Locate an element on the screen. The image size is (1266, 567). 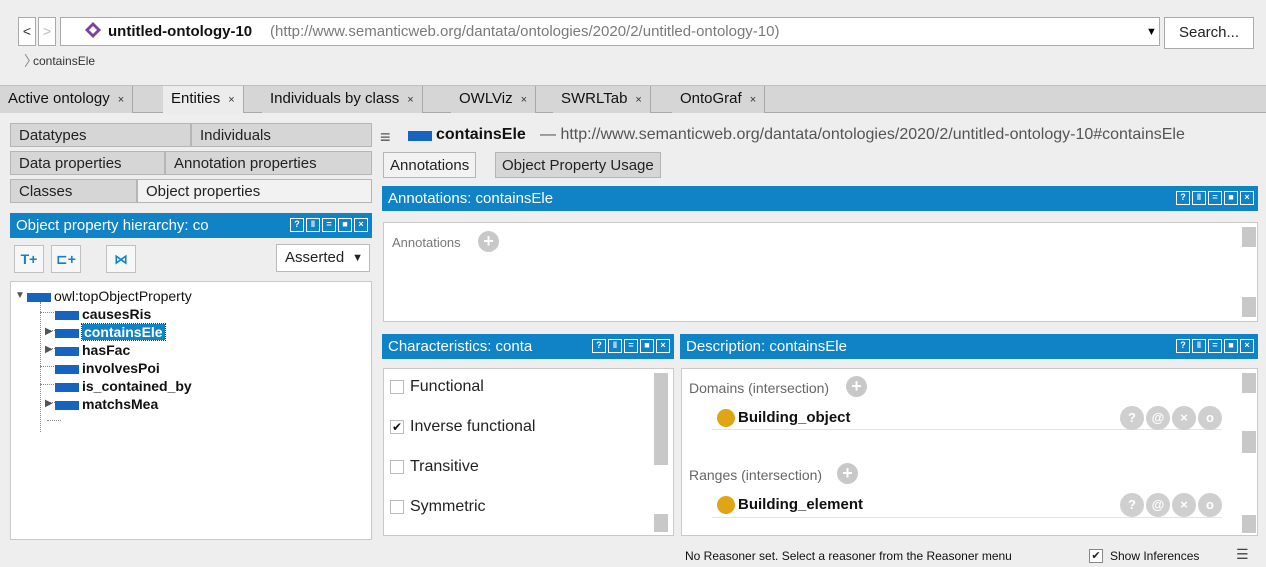
tab-entities: Entities × is located at coordinates (203, 99).